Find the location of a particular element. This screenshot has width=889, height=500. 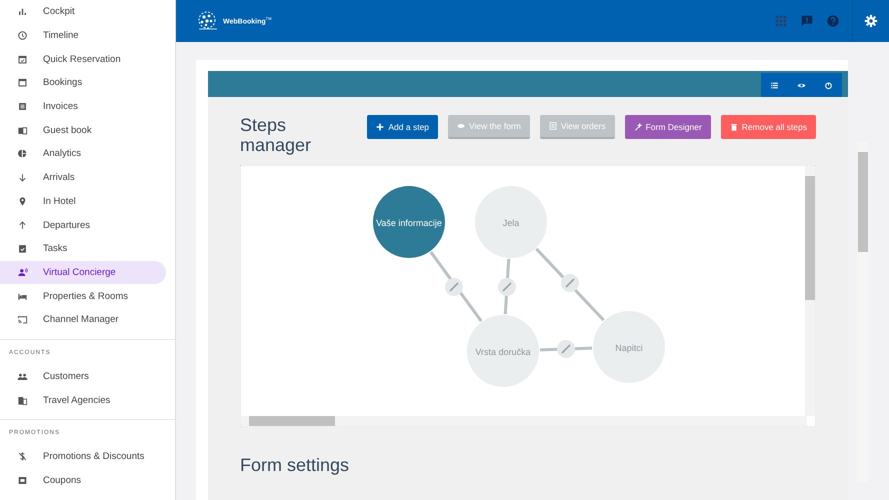

location-pin-icon is located at coordinates (22, 201).